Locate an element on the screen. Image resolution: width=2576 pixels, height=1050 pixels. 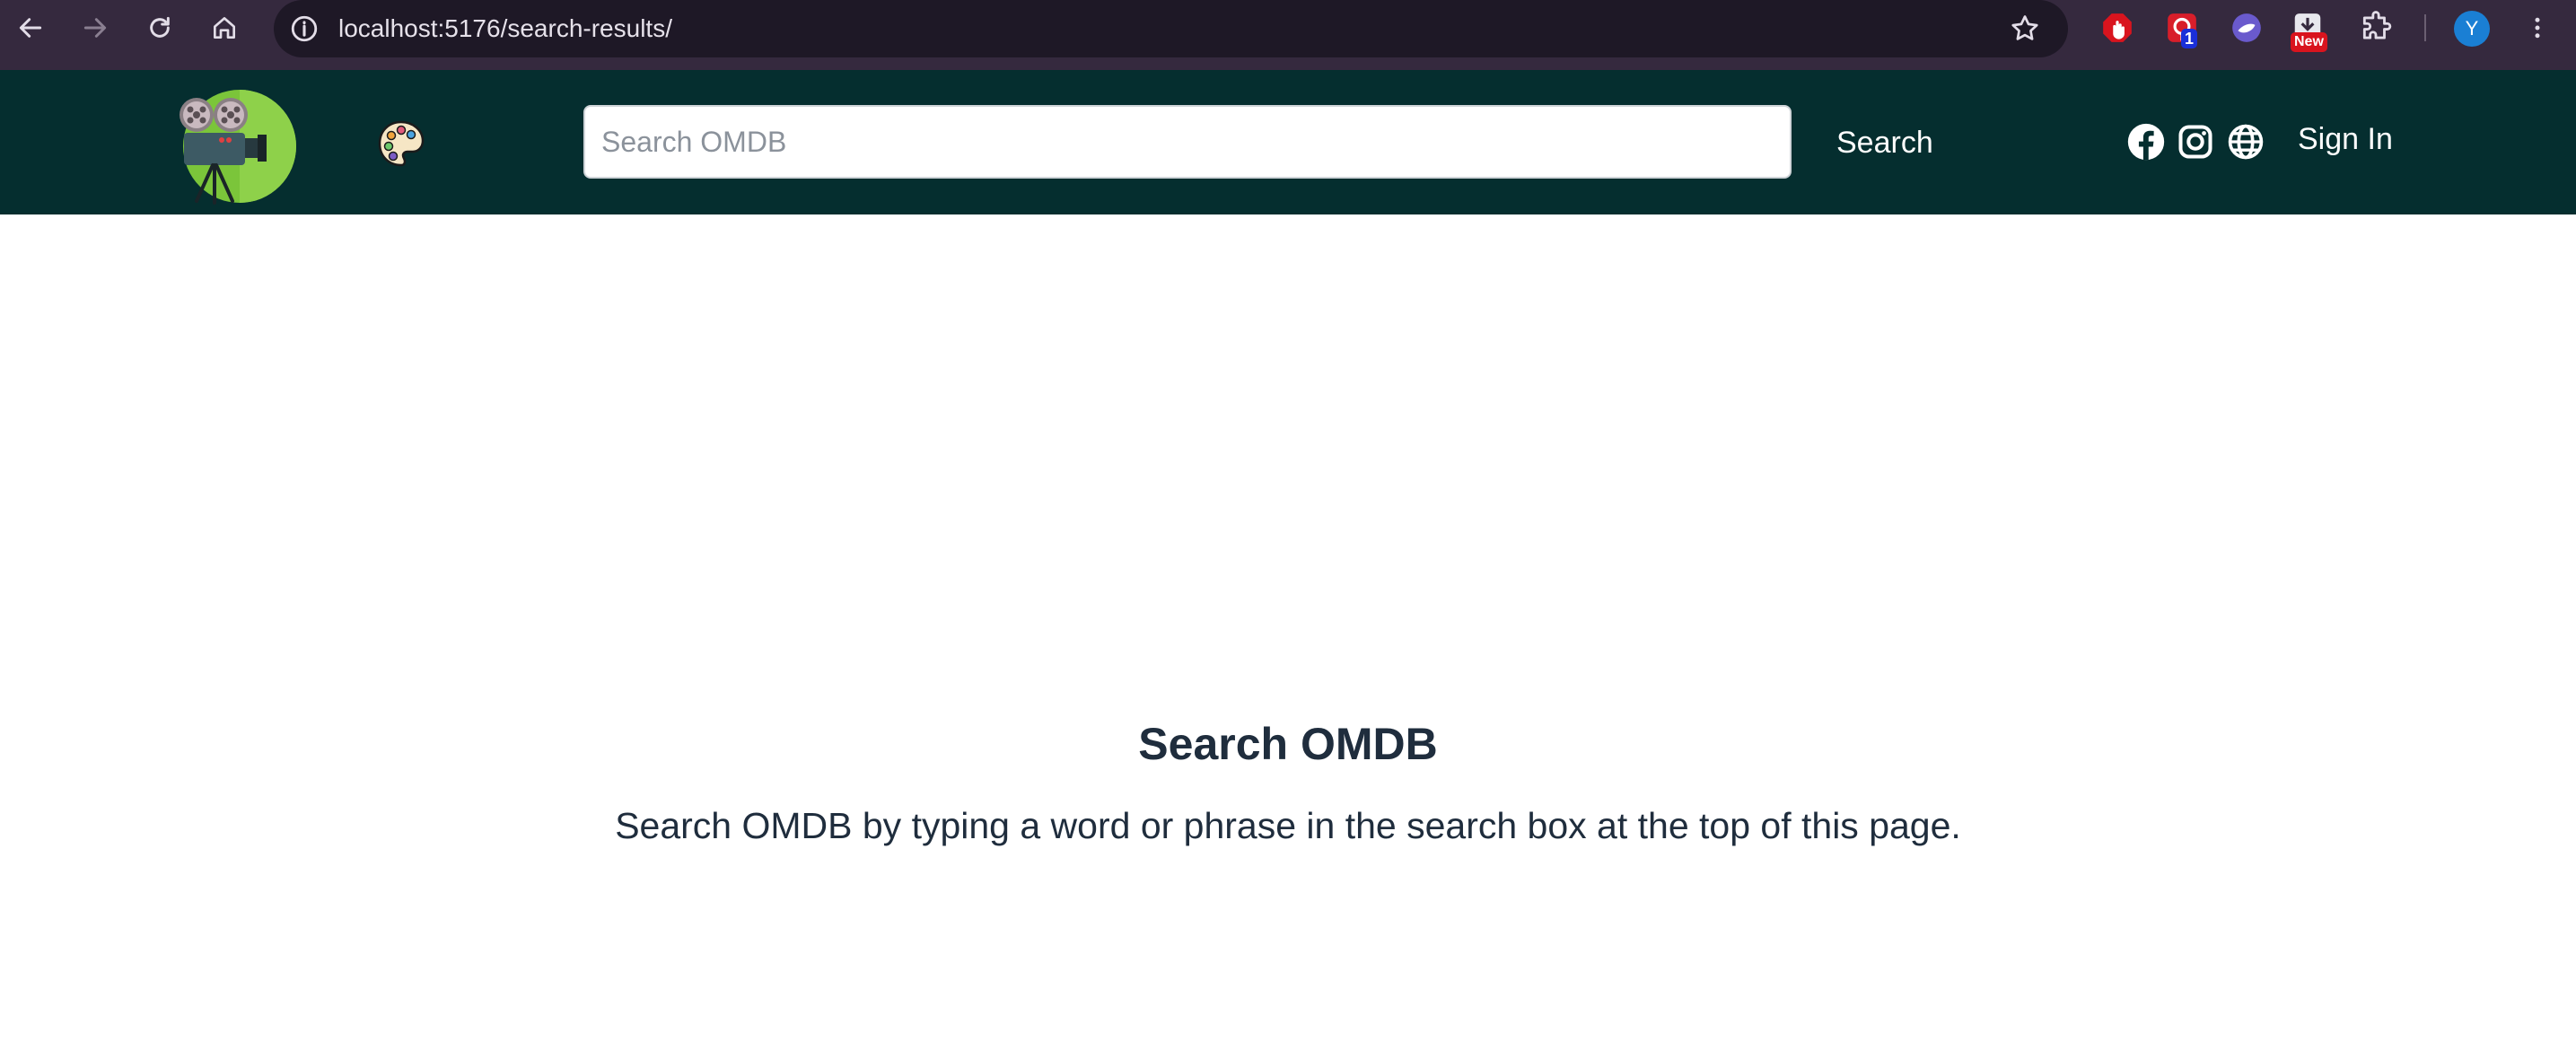
palette-icon is located at coordinates (401, 143).